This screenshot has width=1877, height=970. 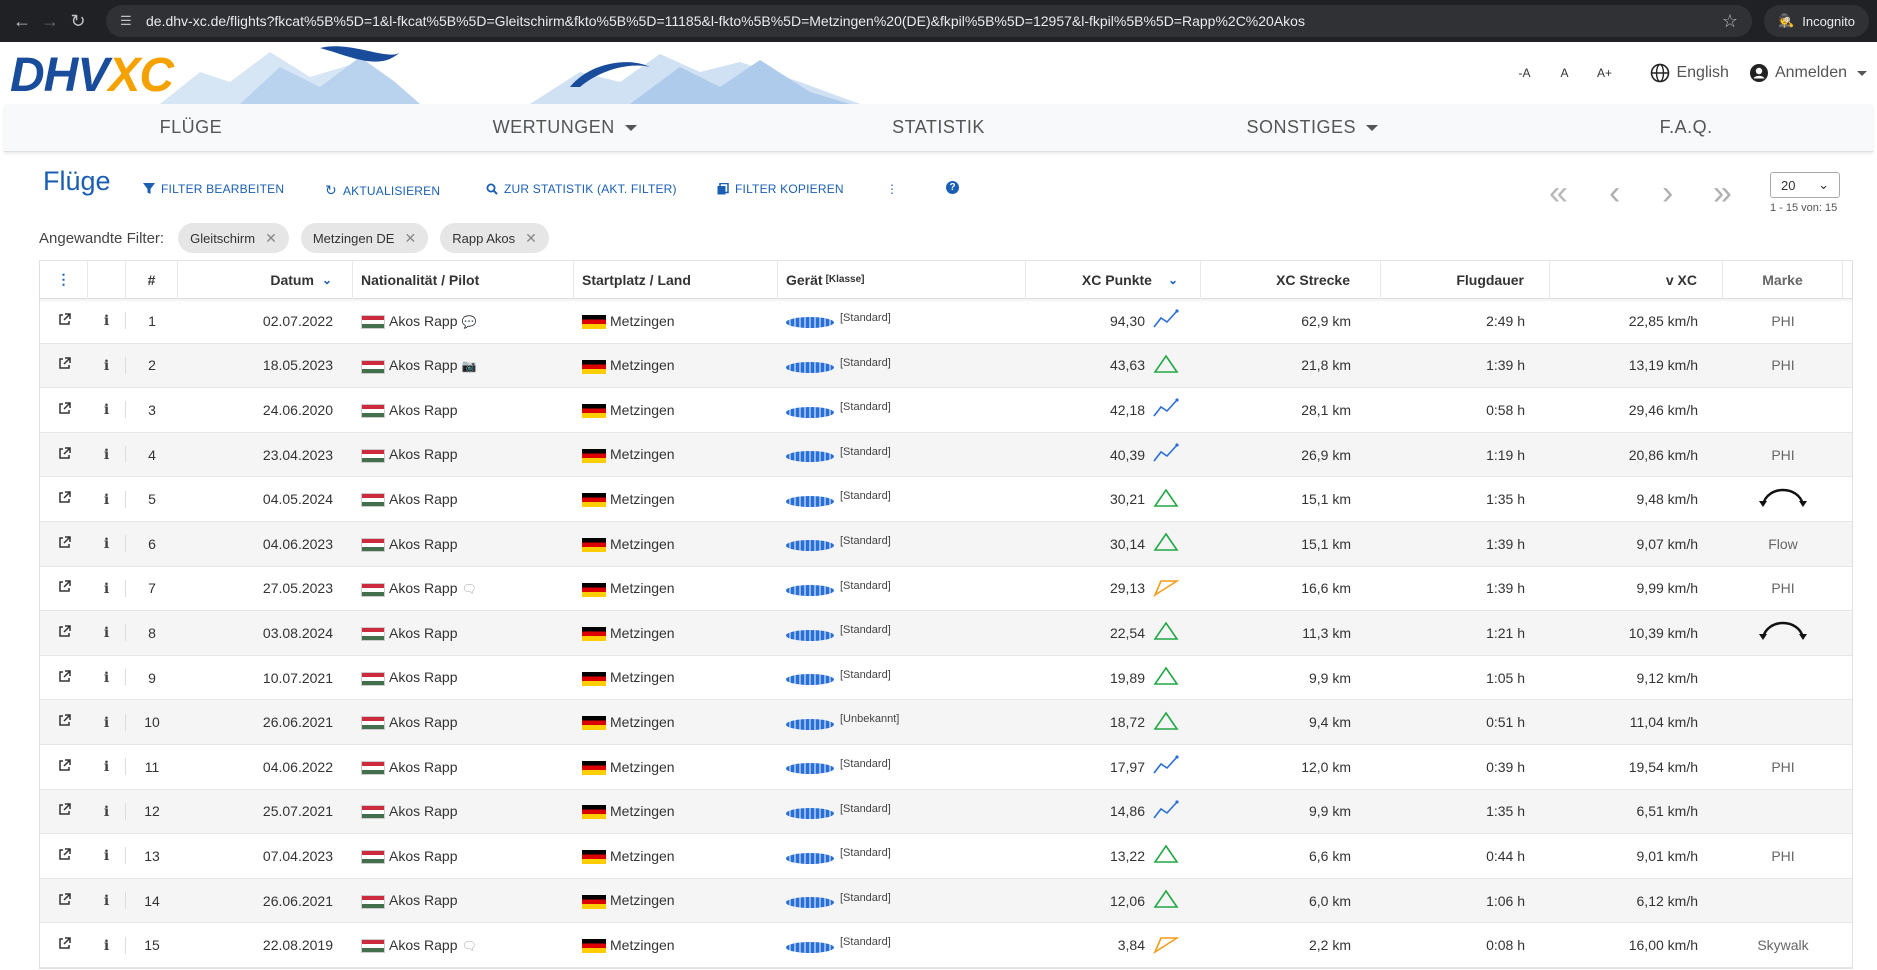 I want to click on nav-sonstiges: SONSTIGES, so click(x=1312, y=127).